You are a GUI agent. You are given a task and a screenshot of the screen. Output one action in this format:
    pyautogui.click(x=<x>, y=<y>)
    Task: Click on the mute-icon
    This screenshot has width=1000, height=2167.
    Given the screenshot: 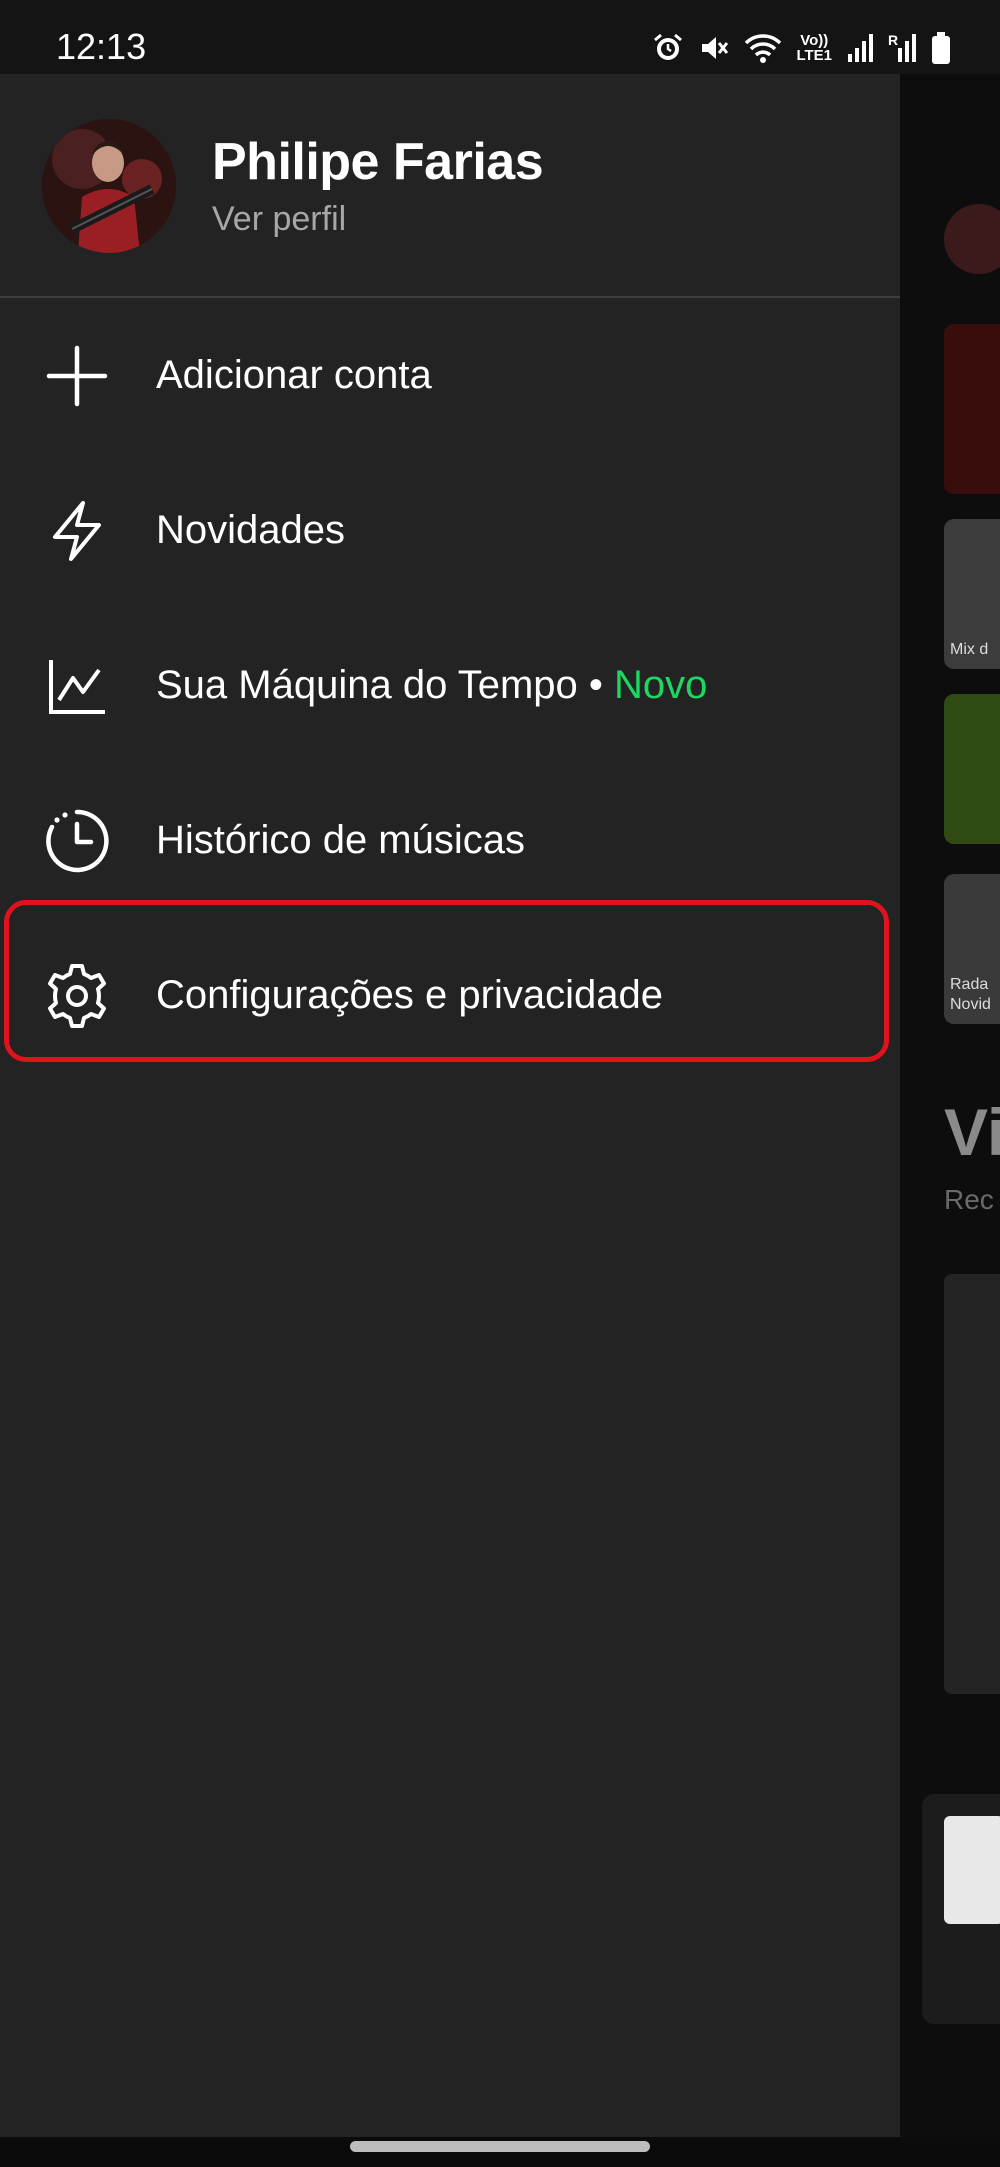 What is the action you would take?
    pyautogui.click(x=714, y=48)
    